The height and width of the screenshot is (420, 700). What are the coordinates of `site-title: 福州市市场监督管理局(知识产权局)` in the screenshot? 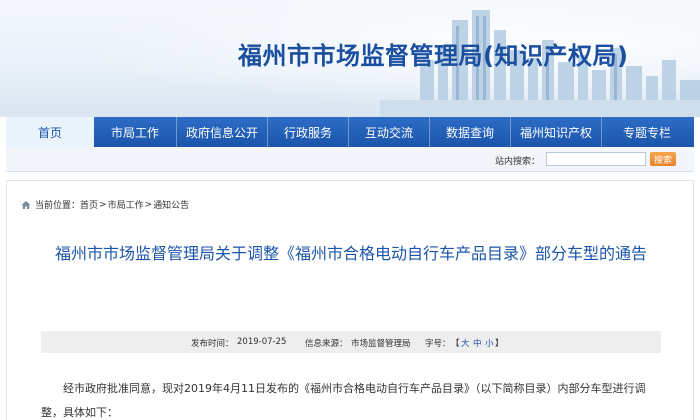 It's located at (433, 56).